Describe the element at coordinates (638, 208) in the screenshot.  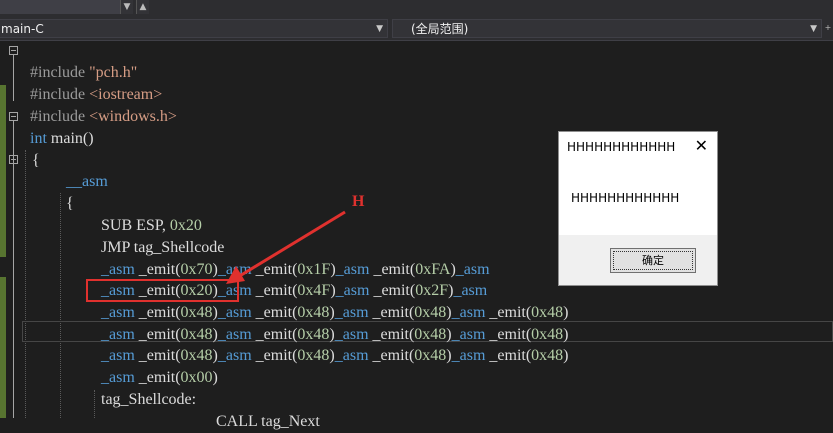
I see `message-box-dialog: HHHHHHHHHHHH ✕ HHHHHHHHHHHH 确定` at that location.